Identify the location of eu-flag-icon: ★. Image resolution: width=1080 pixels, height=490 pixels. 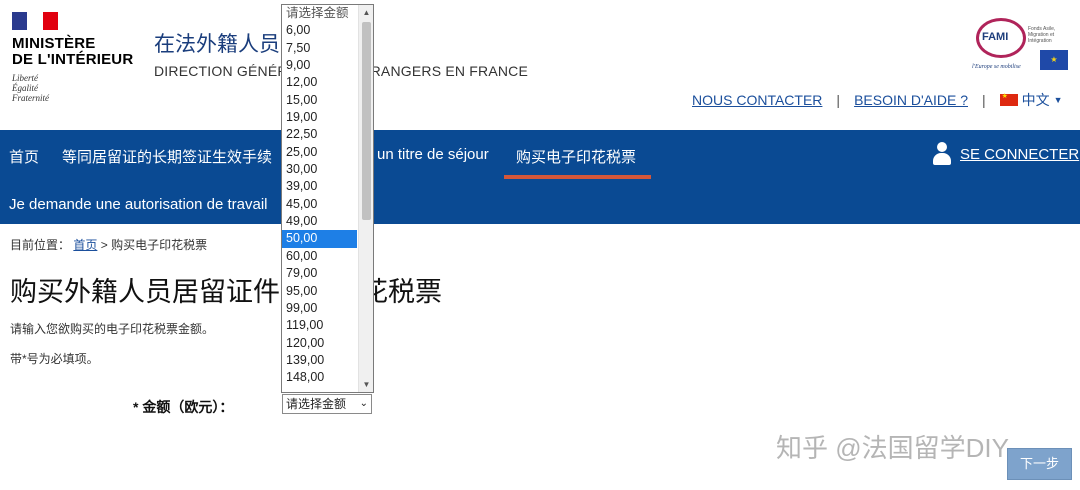
(1054, 60).